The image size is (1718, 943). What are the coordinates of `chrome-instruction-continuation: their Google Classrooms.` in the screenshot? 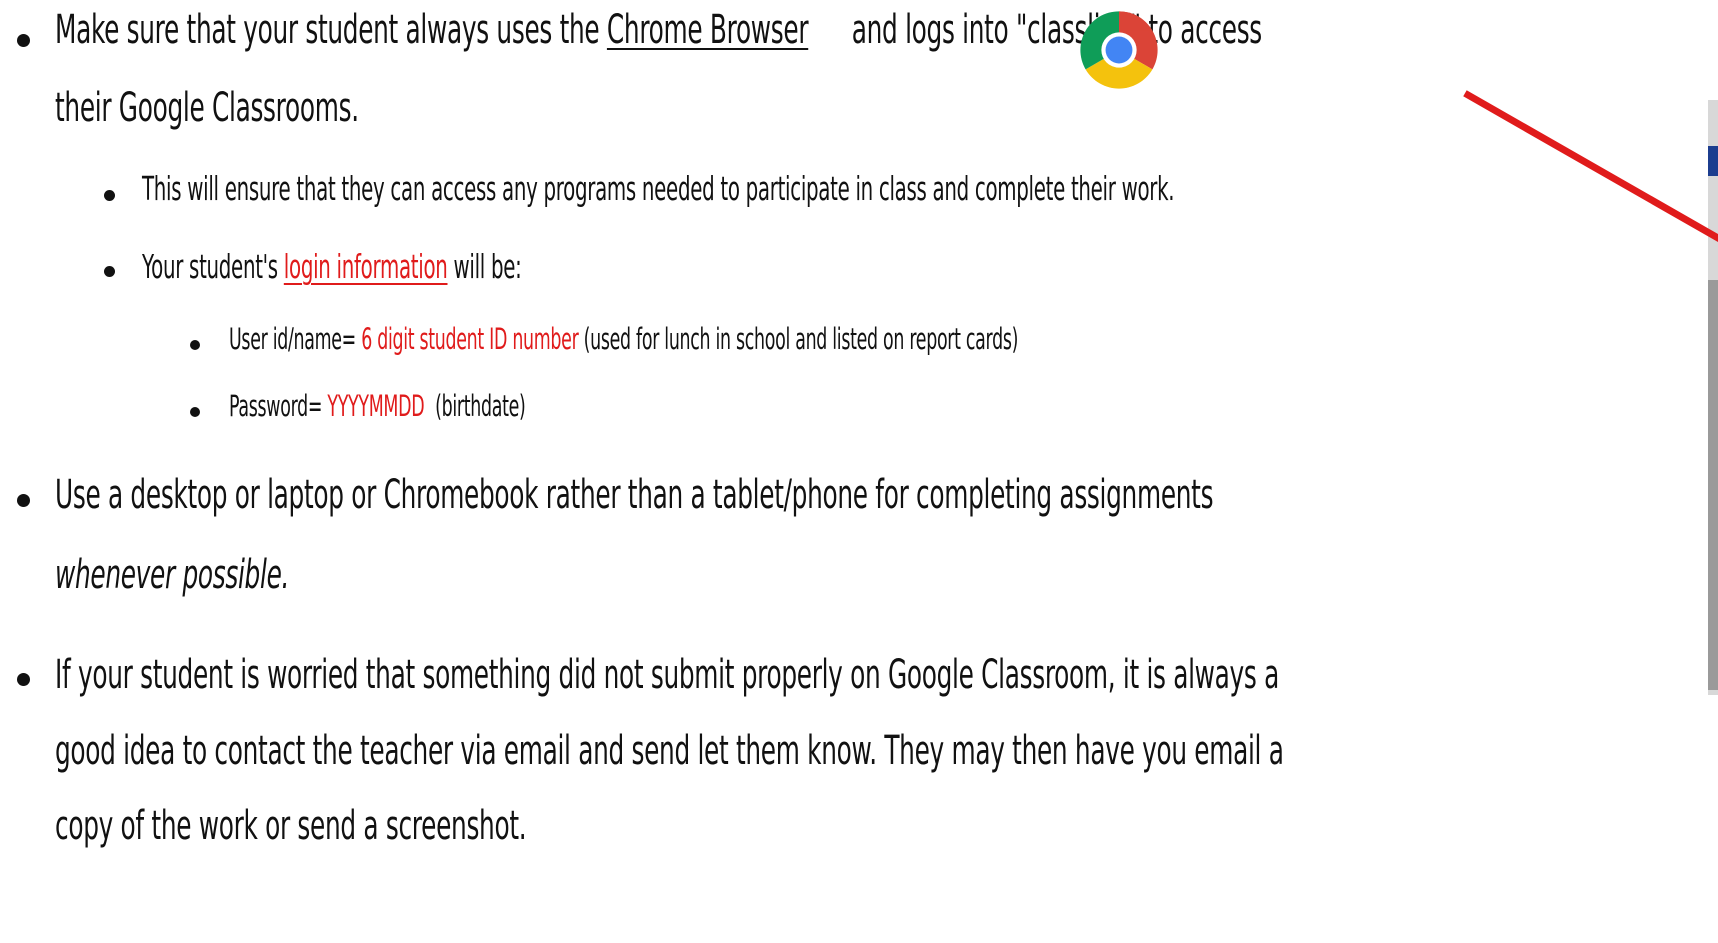 It's located at (207, 108).